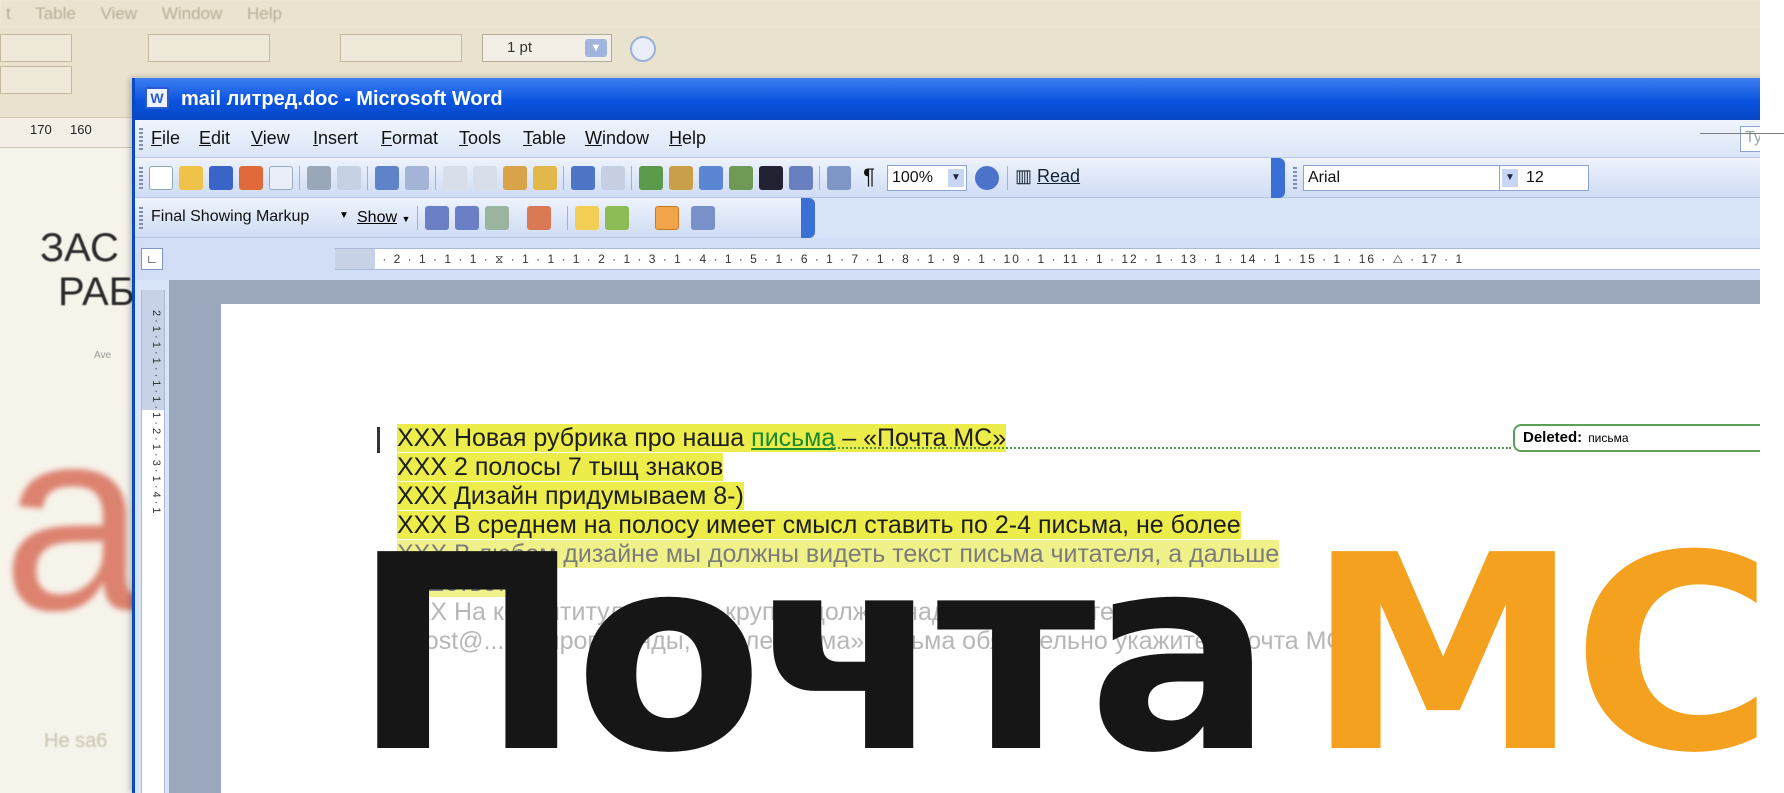 The width and height of the screenshot is (1784, 793). Describe the element at coordinates (539, 218) in the screenshot. I see `reject-change-icon` at that location.